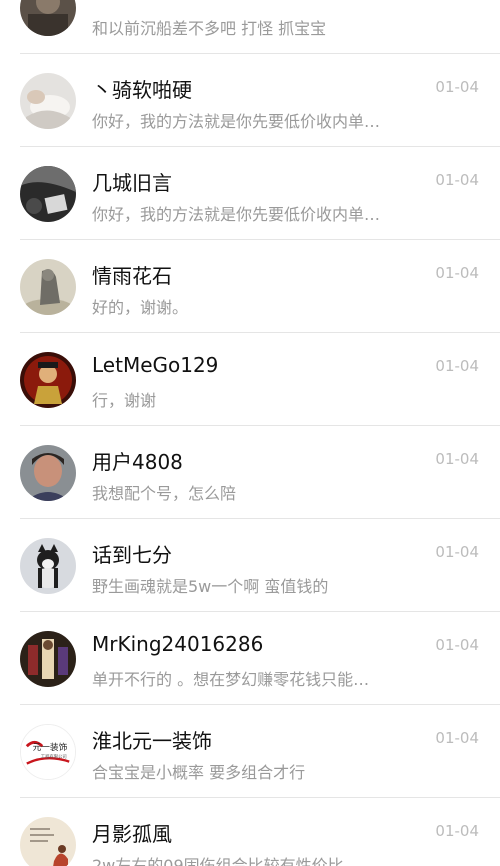  I want to click on message-preview: 行，谢谢, so click(124, 400).